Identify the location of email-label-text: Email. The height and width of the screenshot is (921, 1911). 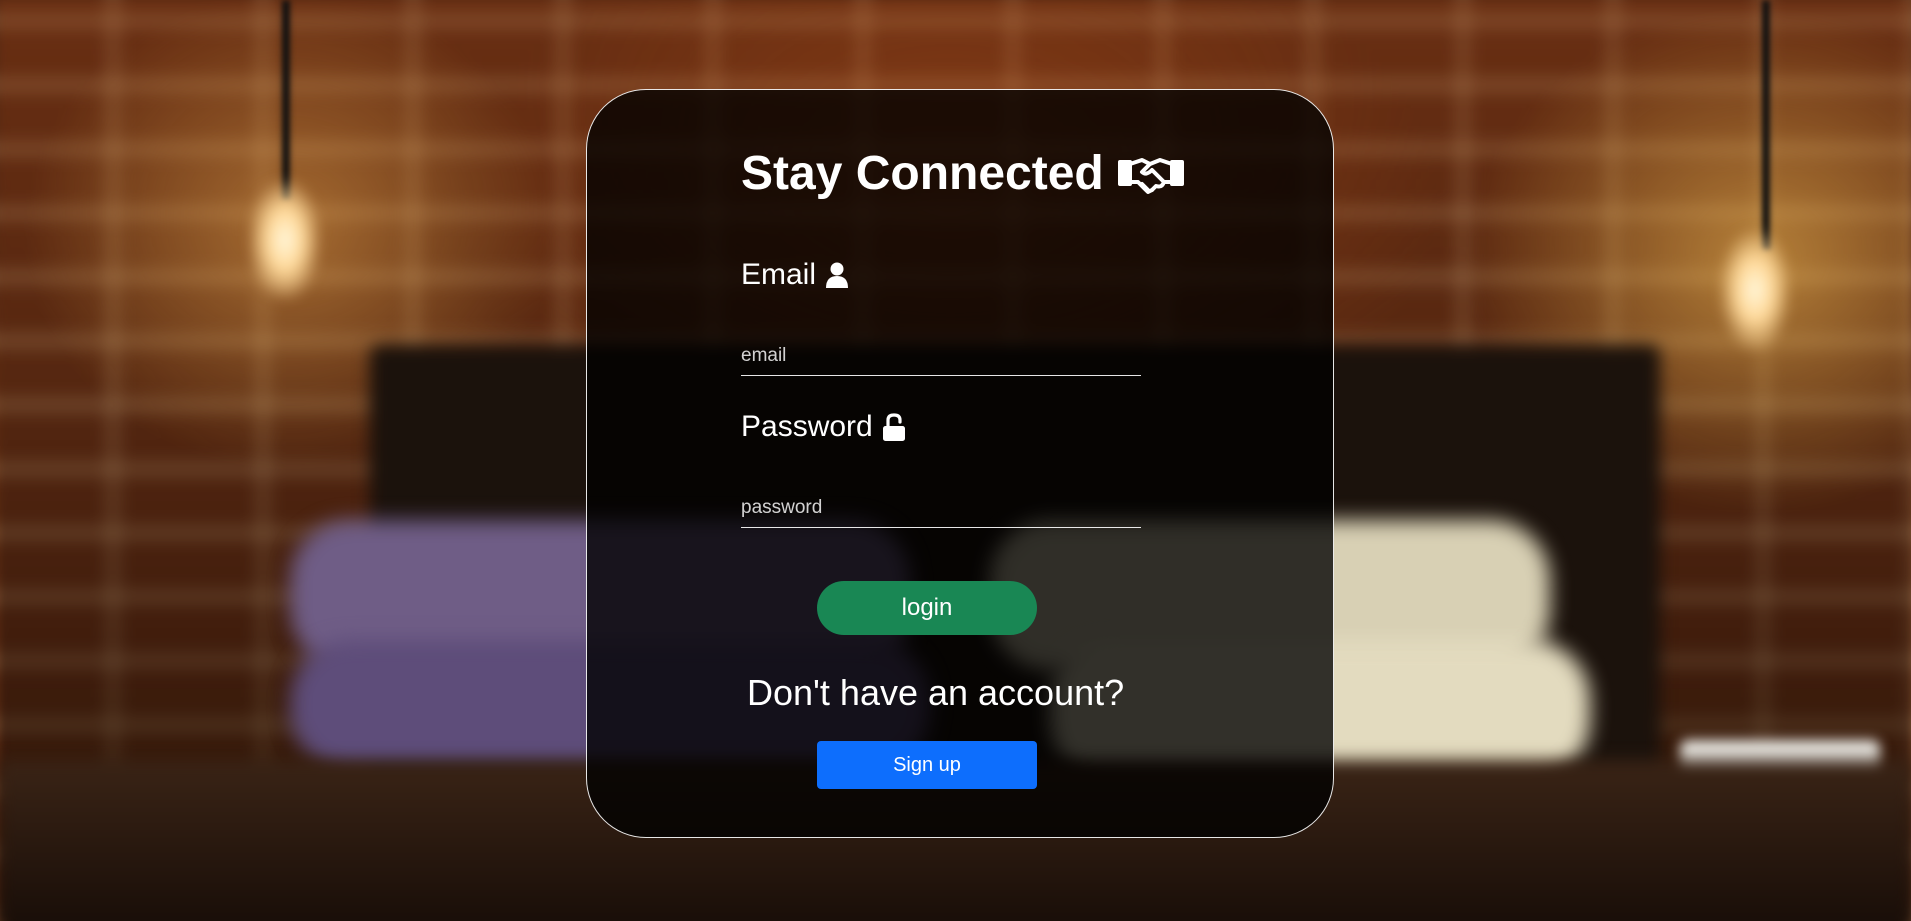
(779, 274).